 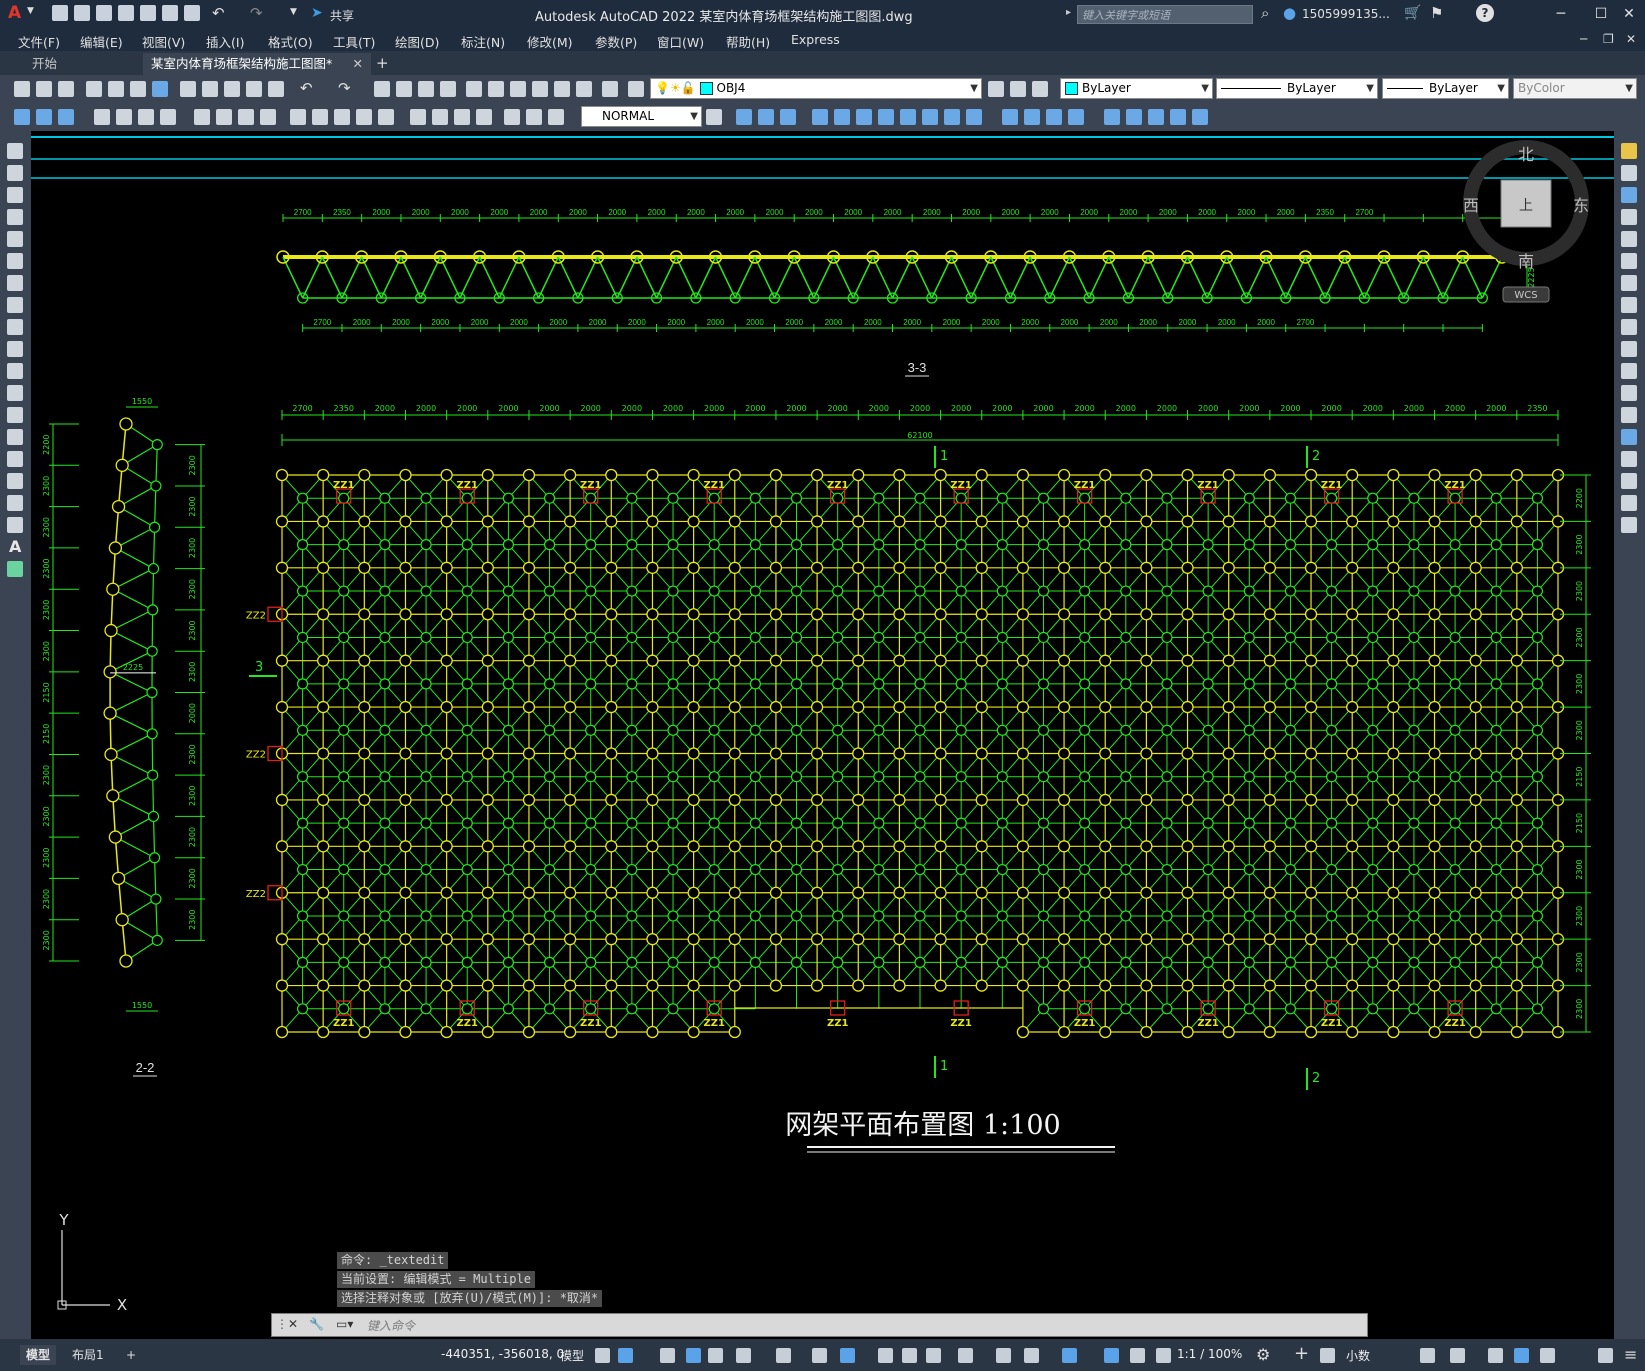 What do you see at coordinates (1040, 89) in the screenshot?
I see `layer-states-icon` at bounding box center [1040, 89].